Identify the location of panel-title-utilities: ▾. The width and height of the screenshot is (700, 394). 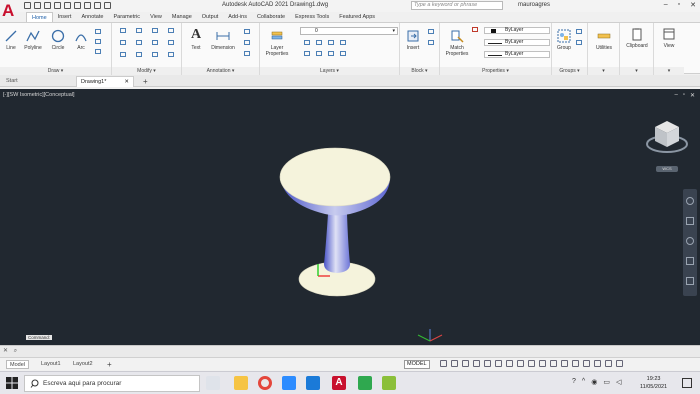
(603, 71).